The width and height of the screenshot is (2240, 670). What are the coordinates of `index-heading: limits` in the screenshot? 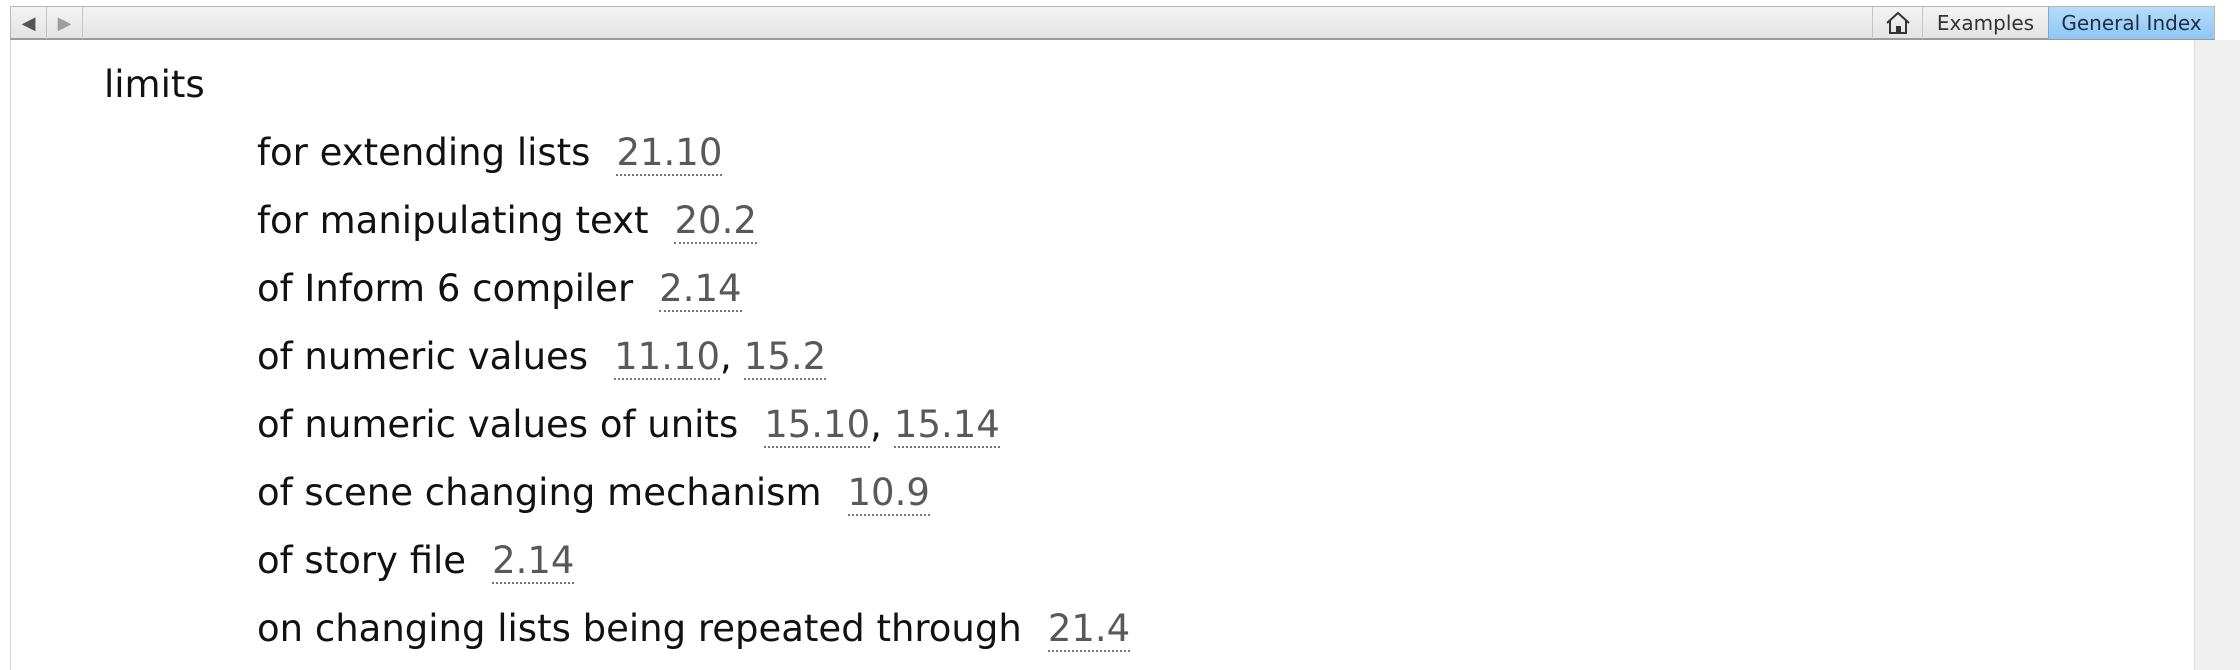 It's located at (154, 84).